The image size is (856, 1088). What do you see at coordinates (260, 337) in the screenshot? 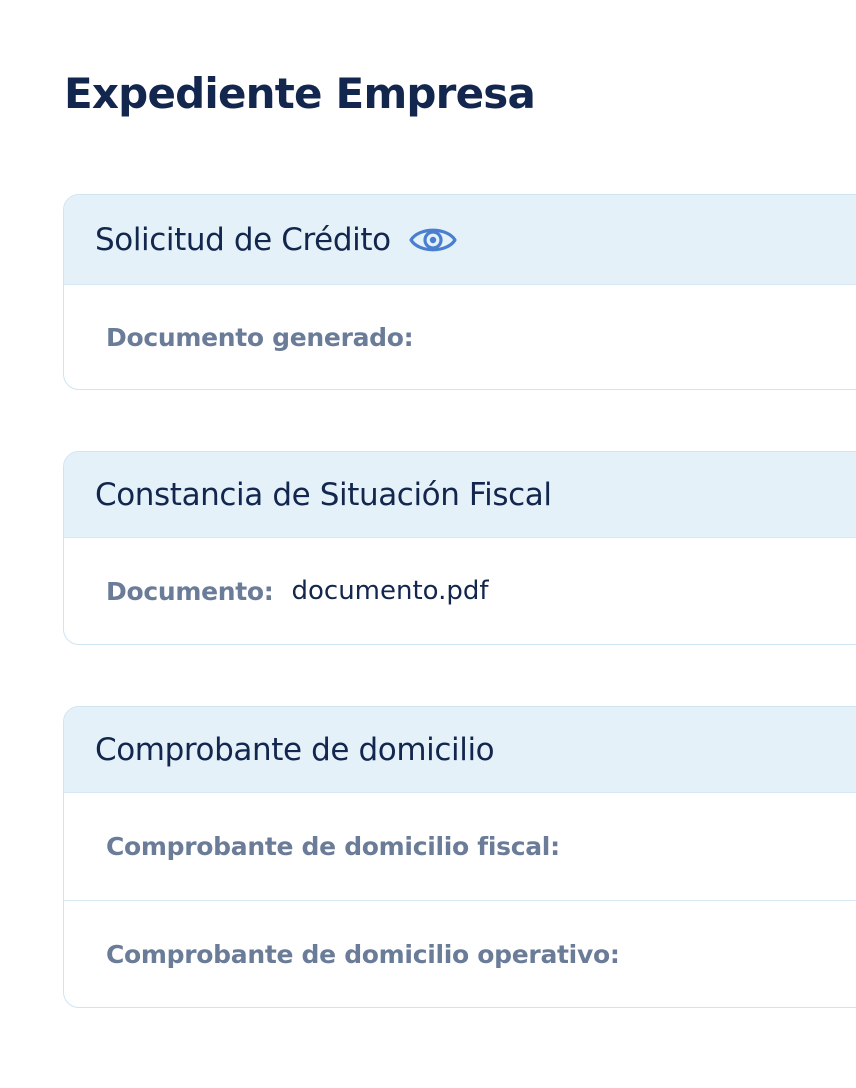
I see `row-label: Documento generado:` at bounding box center [260, 337].